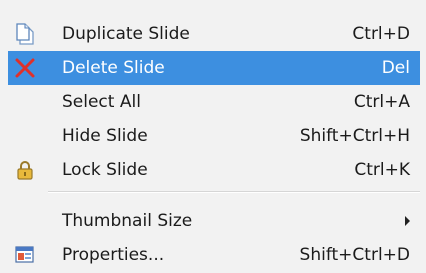  I want to click on menu-item-delete-slide: Delete Slide Del, so click(214, 68).